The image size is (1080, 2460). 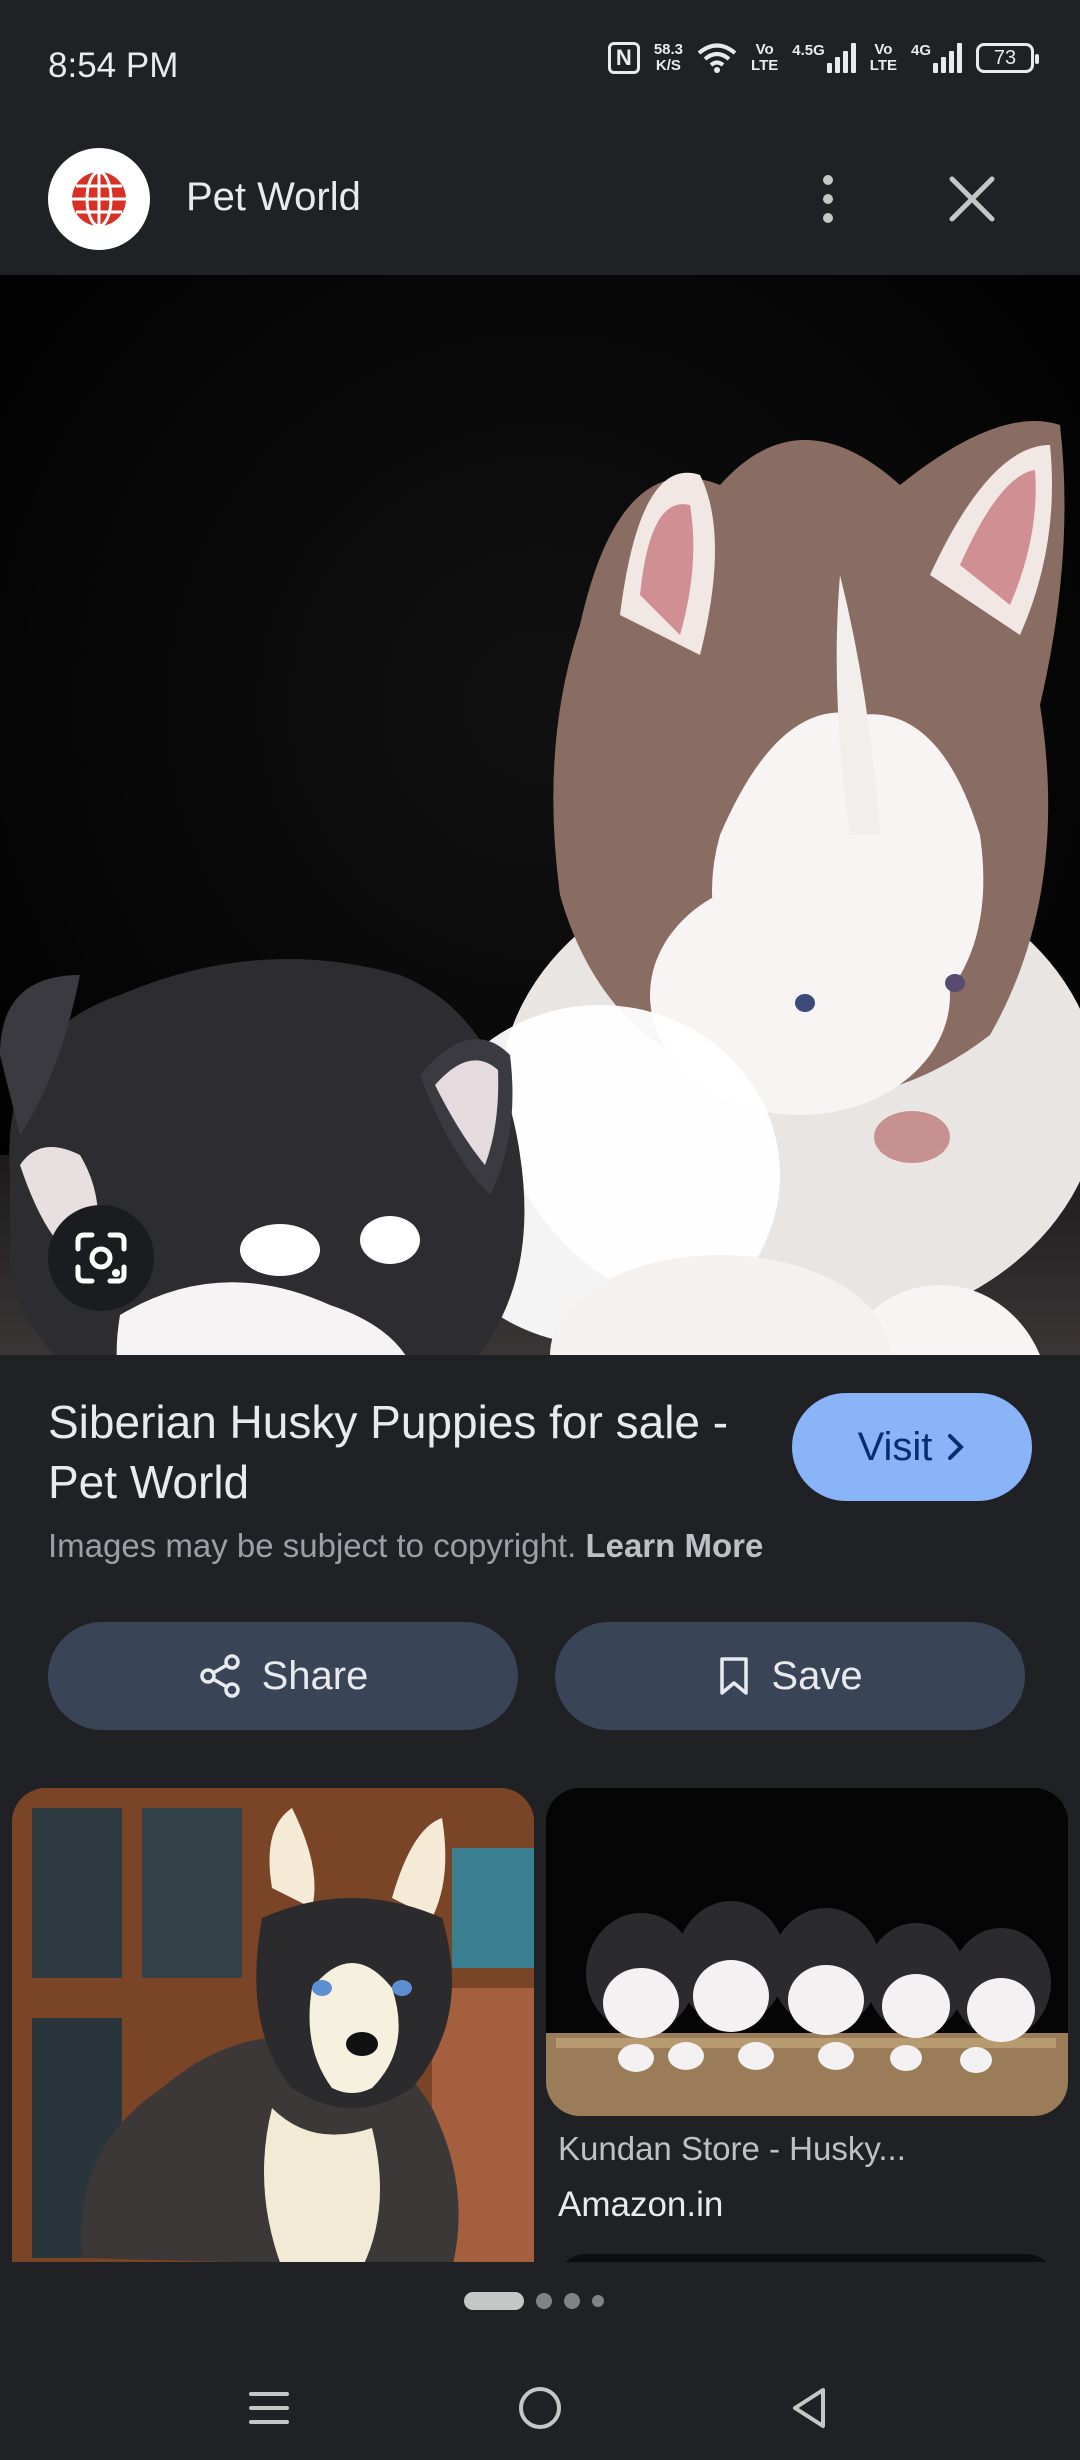 I want to click on husky-puppy-image, so click(x=273, y=2028).